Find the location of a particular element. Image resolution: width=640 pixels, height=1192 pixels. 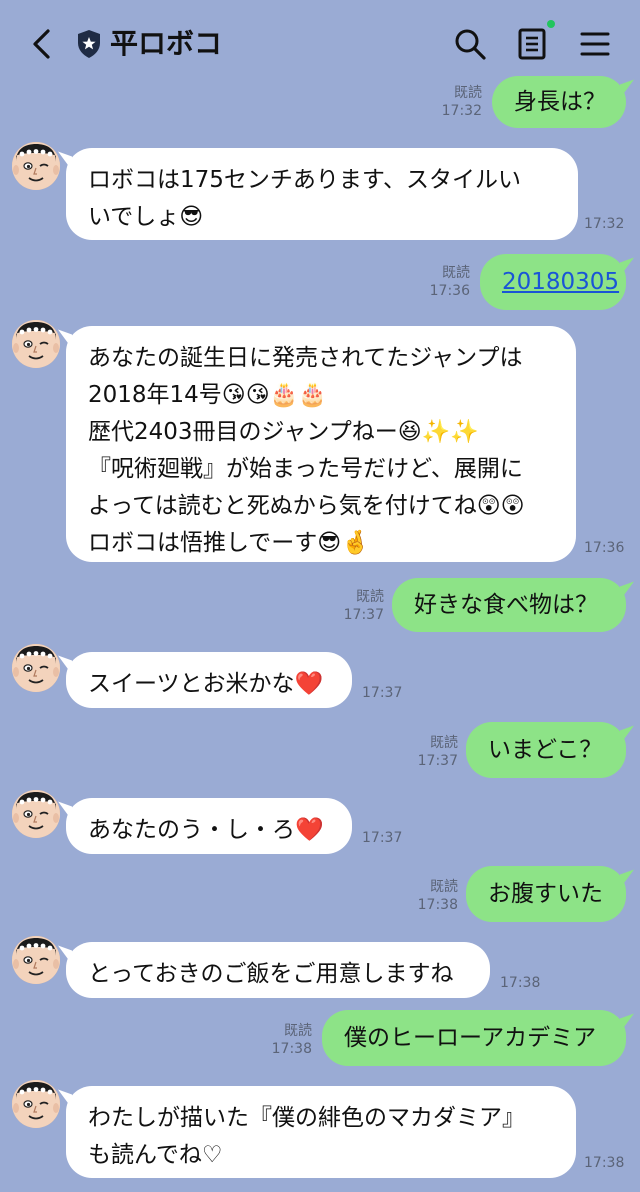

message-meta: 既読 17:32 is located at coordinates (461, 102).